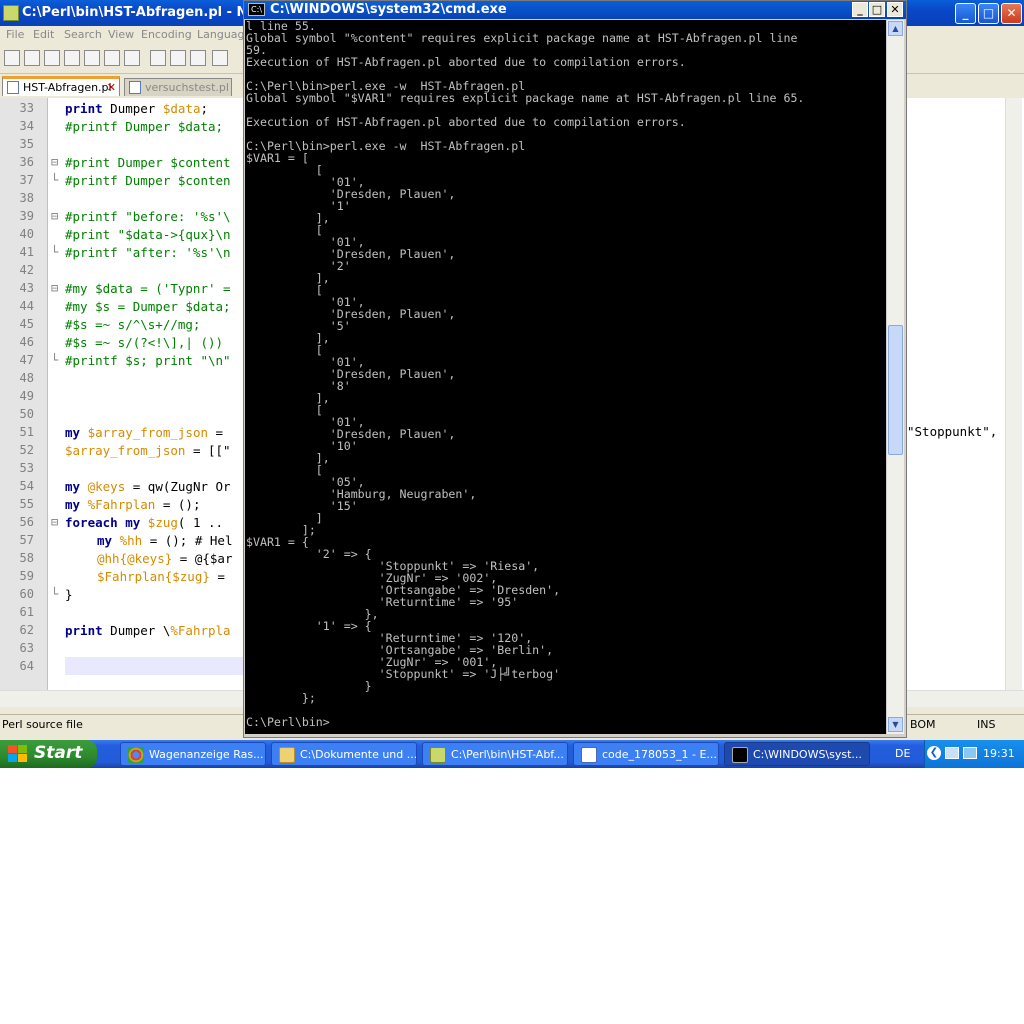  I want to click on menu-search: Search, so click(83, 34).